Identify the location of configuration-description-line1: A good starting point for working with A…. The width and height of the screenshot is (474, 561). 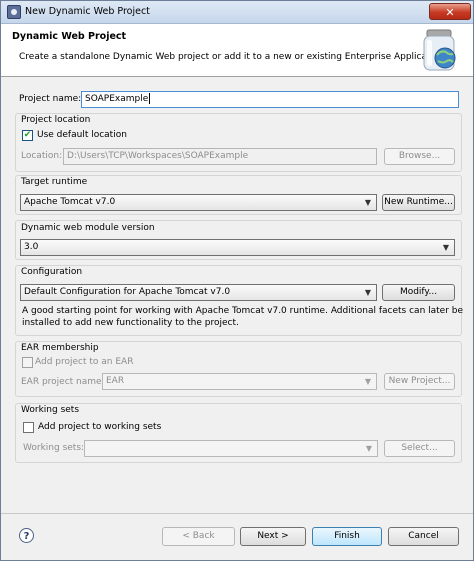
(243, 311).